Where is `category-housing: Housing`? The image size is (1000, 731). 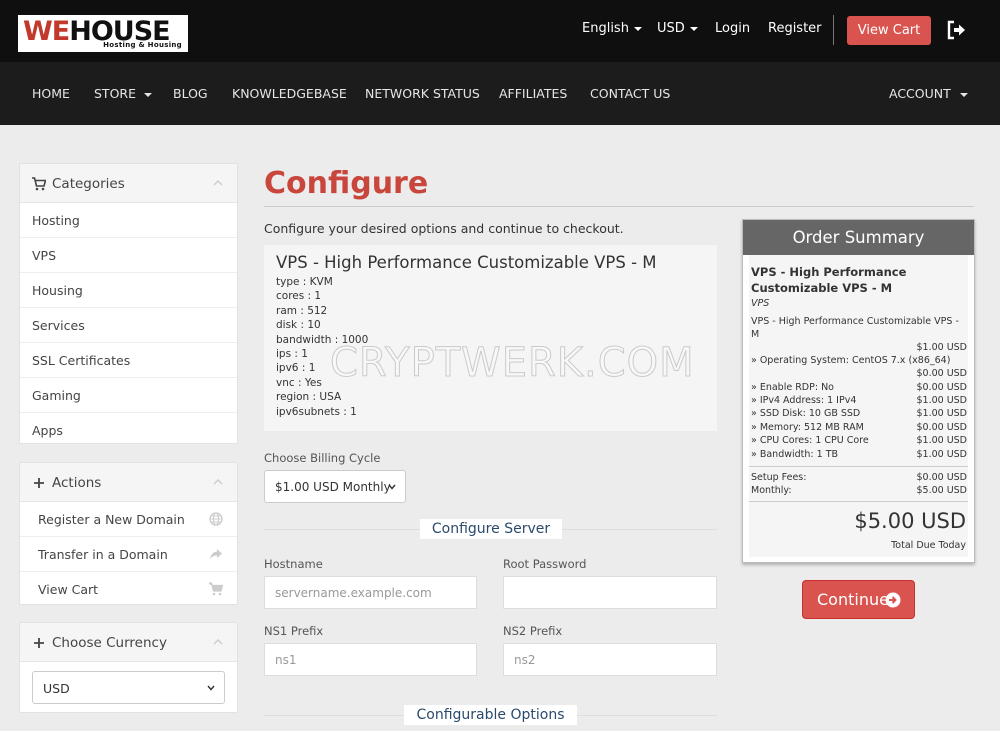 category-housing: Housing is located at coordinates (128, 290).